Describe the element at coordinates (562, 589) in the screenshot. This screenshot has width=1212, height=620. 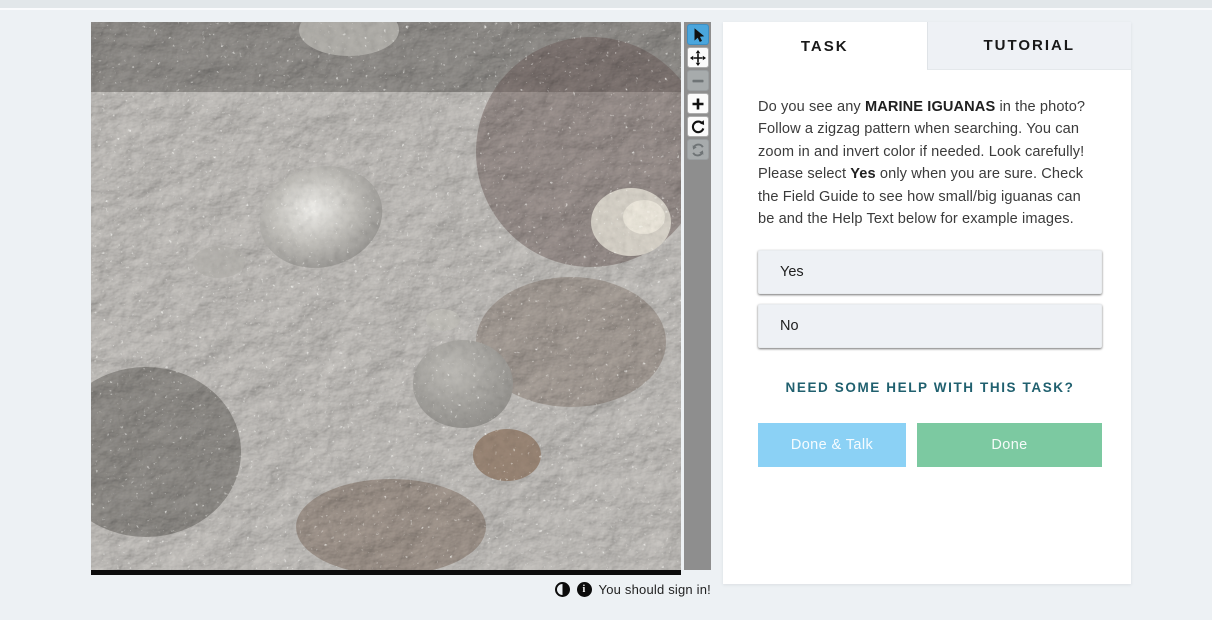
I see `invert-contrast-icon` at that location.